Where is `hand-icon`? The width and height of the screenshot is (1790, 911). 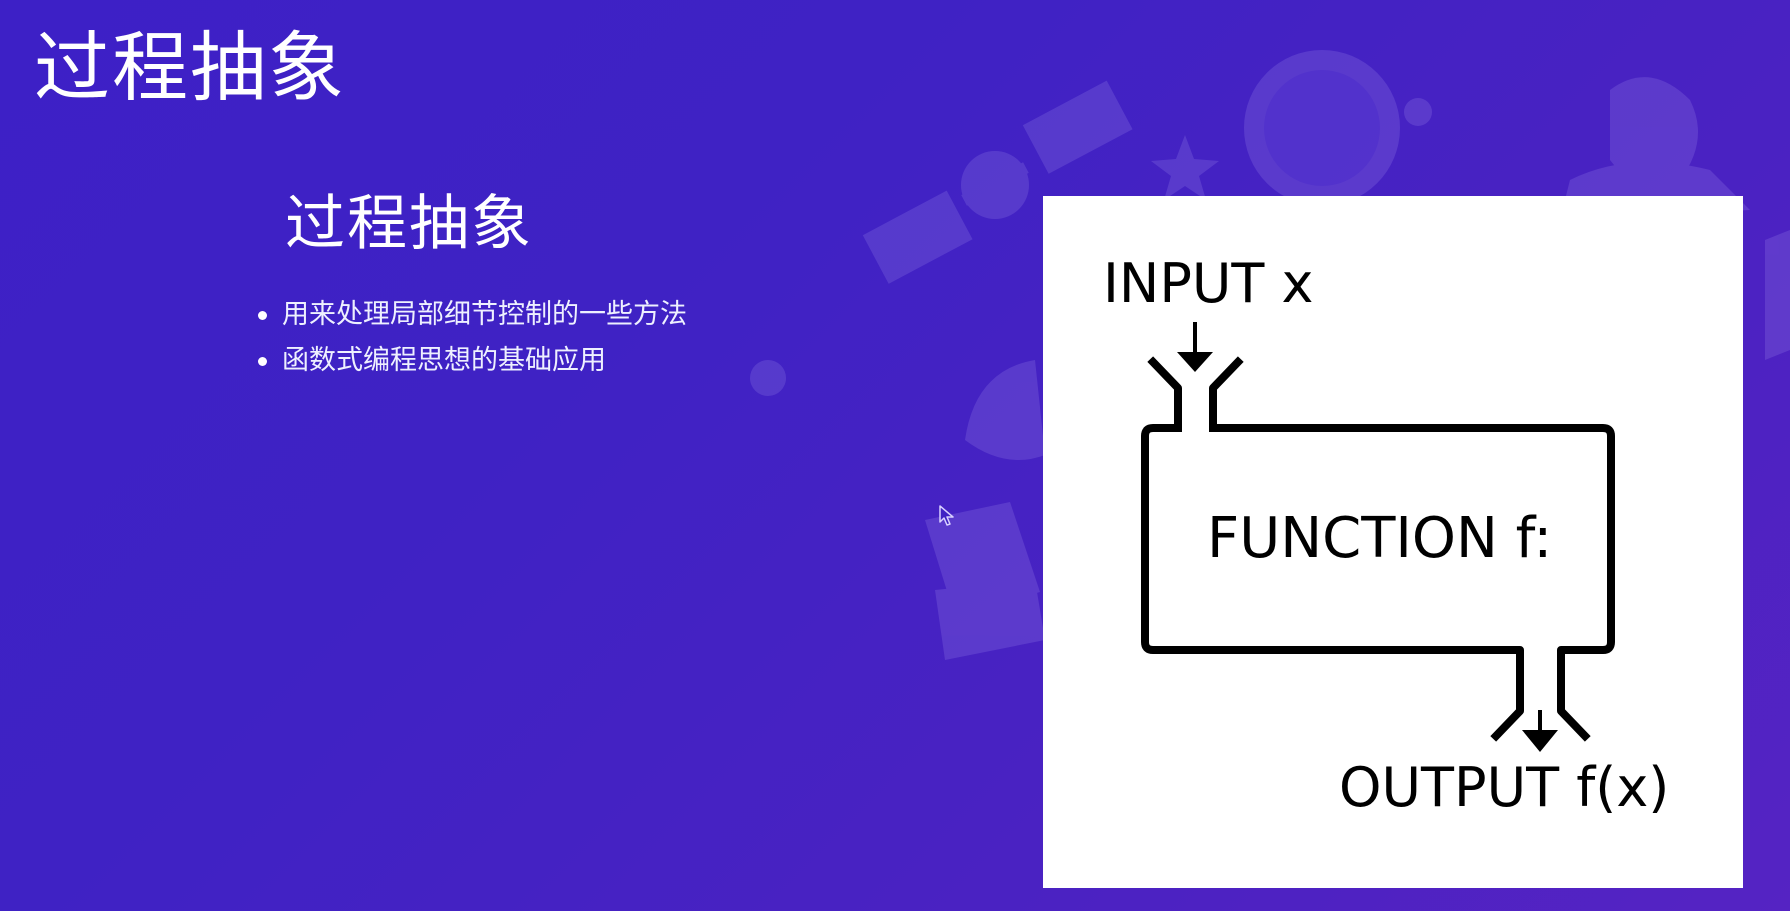 hand-icon is located at coordinates (1005, 410).